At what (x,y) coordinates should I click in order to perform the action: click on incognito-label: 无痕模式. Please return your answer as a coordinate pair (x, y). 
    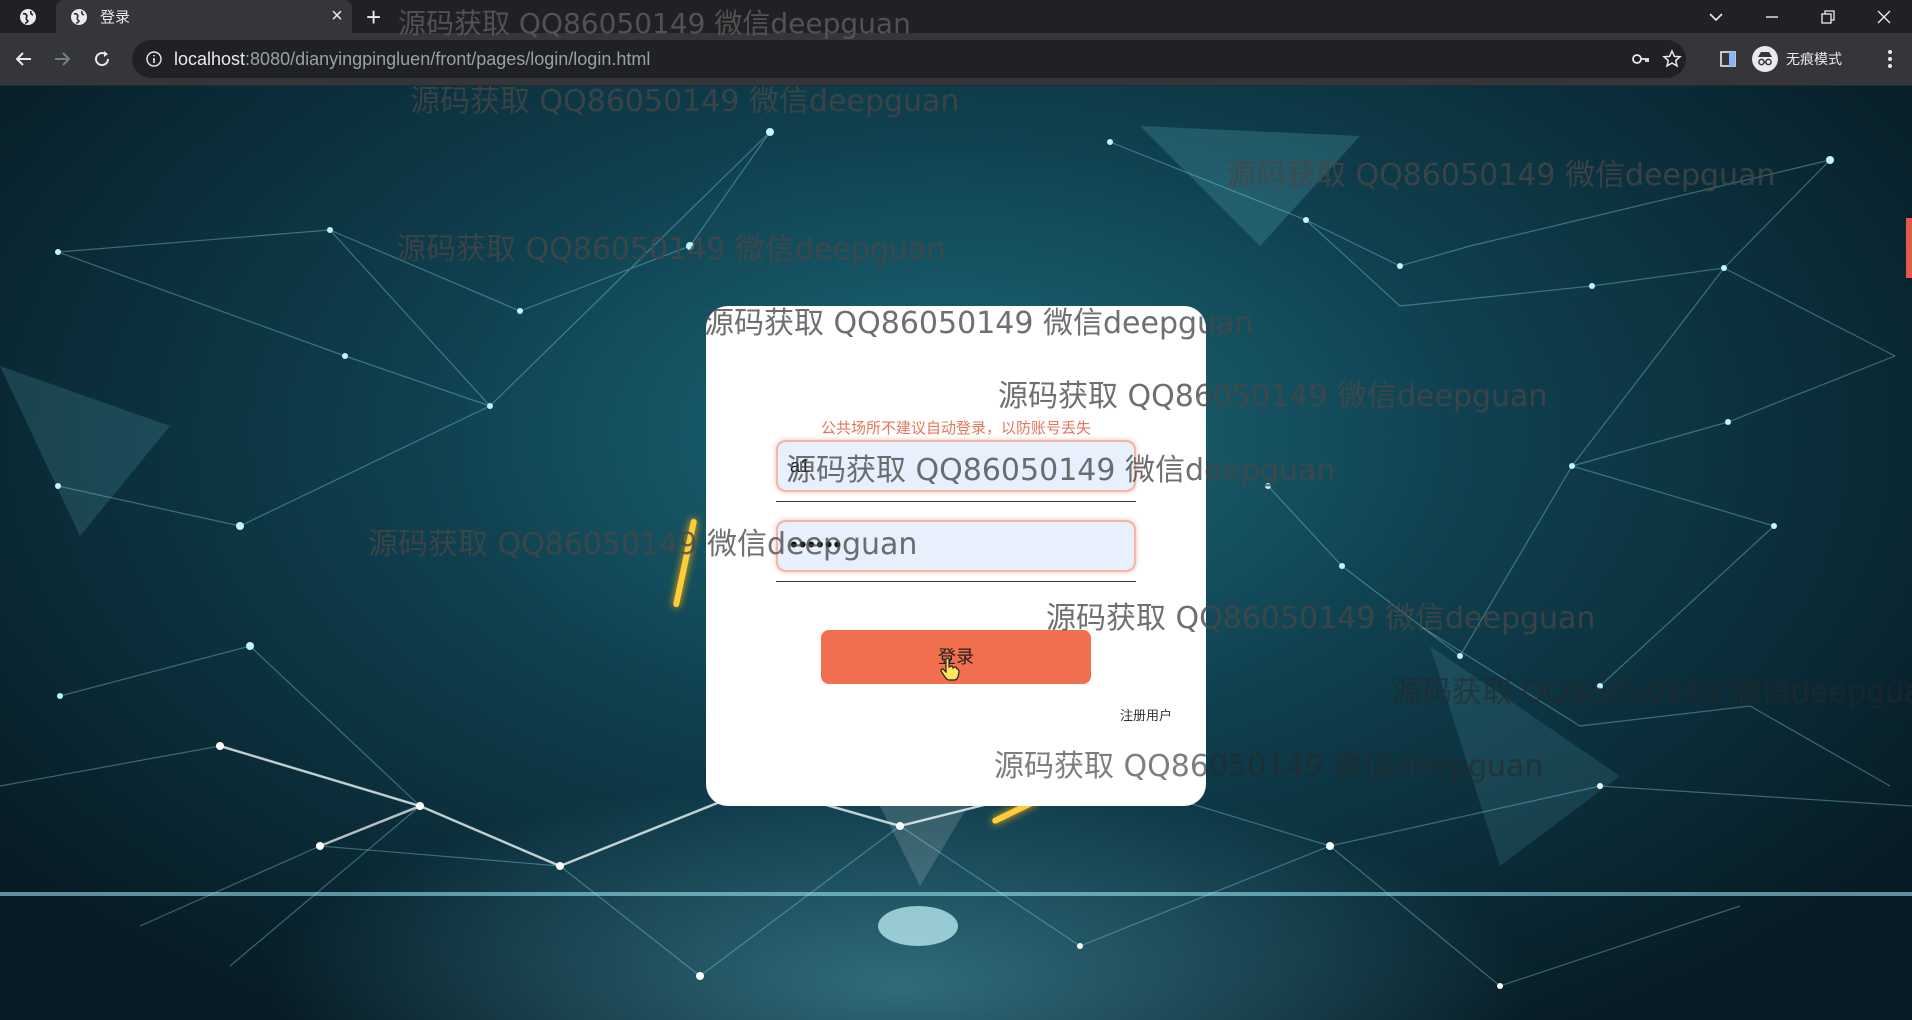
    Looking at the image, I should click on (1814, 59).